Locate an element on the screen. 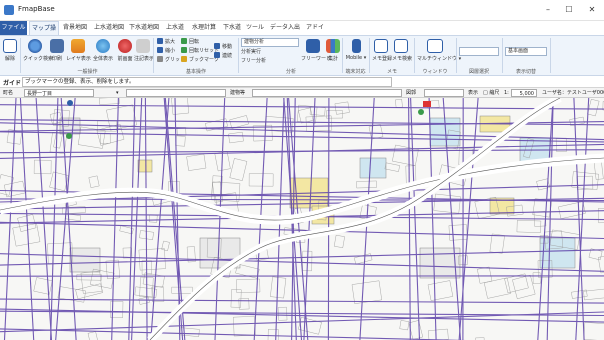 This screenshot has height=340, width=604. zoom-out-icon is located at coordinates (160, 50).